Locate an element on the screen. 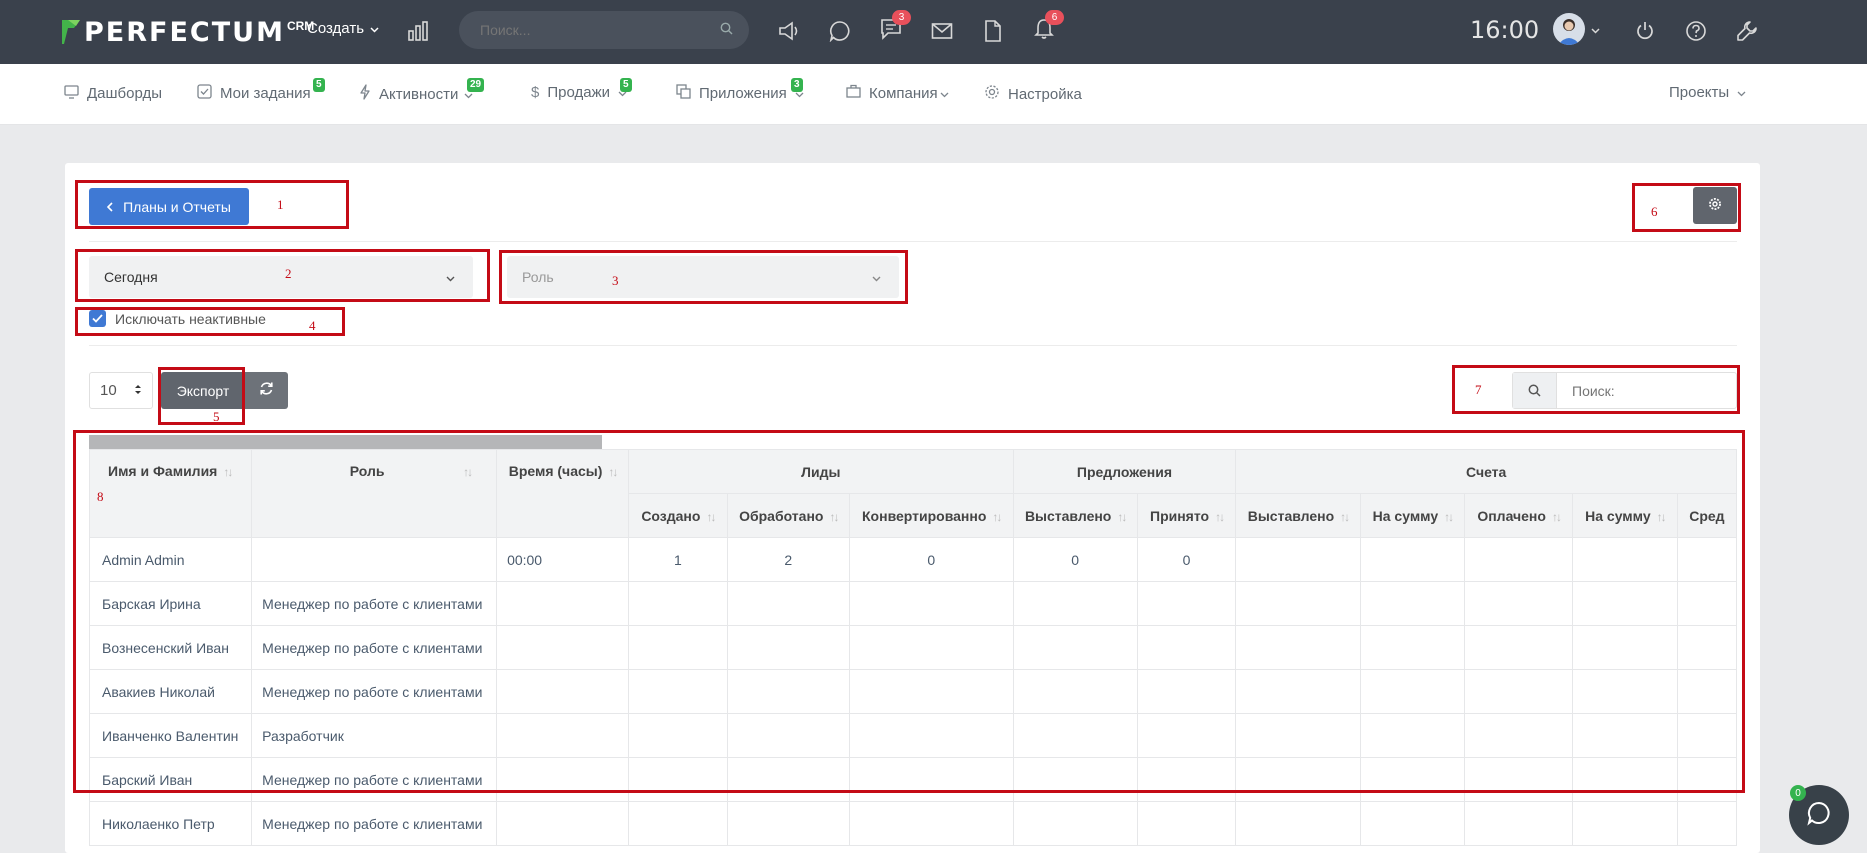 Image resolution: width=1867 pixels, height=853 pixels. avatar is located at coordinates (1569, 29).